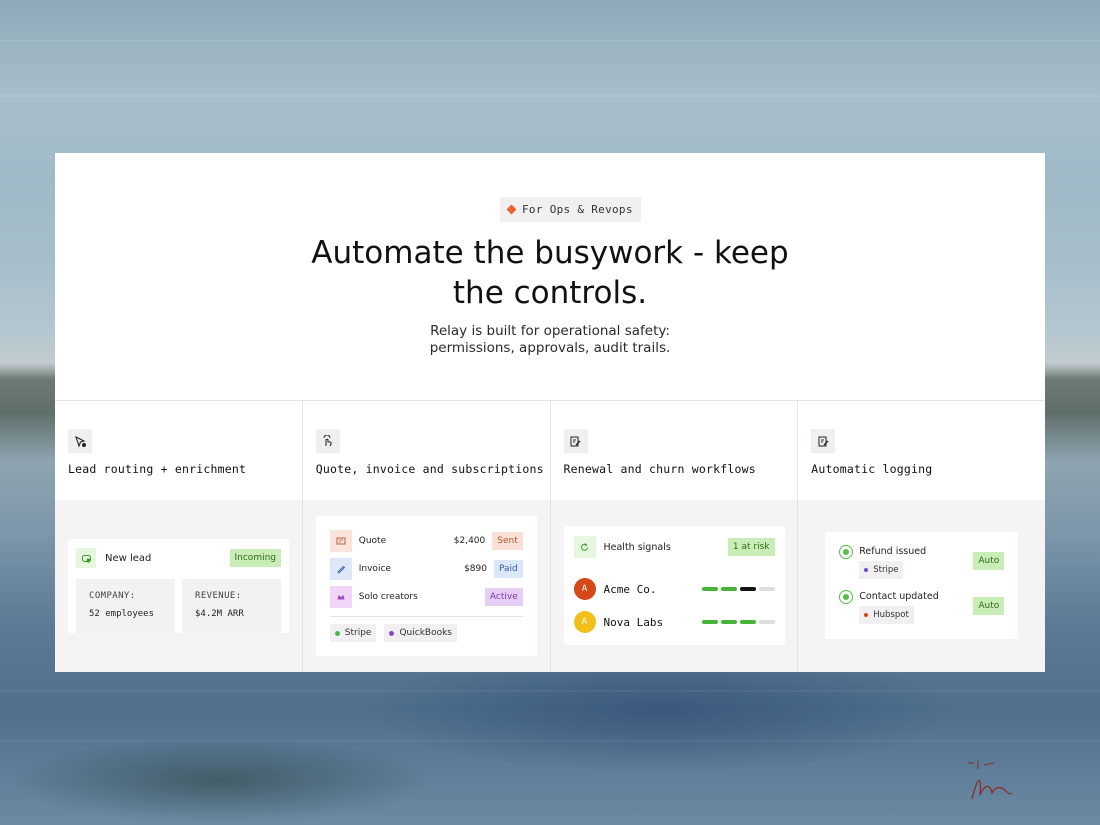 This screenshot has width=1100, height=825. I want to click on audience-badge: For Ops & Revops, so click(570, 209).